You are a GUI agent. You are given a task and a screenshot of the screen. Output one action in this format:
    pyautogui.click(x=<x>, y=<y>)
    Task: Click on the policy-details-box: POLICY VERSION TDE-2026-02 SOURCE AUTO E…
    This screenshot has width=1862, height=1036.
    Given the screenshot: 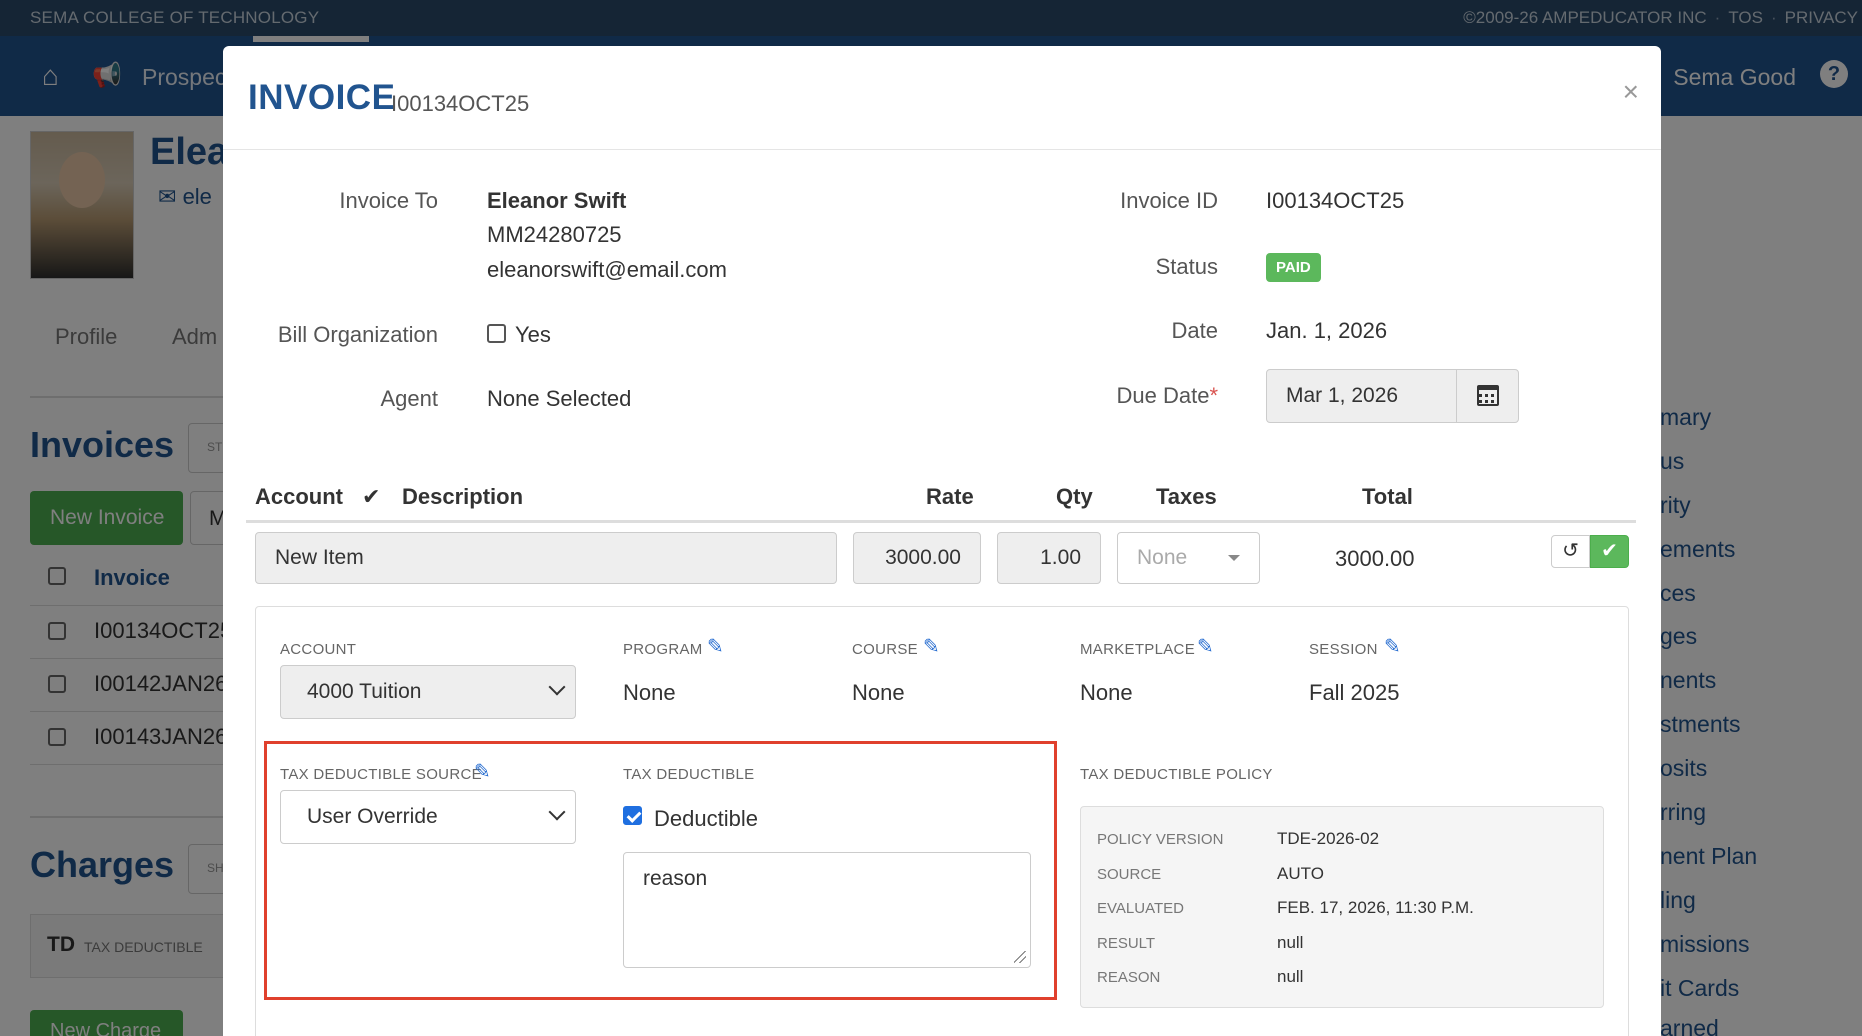 What is the action you would take?
    pyautogui.click(x=1342, y=907)
    